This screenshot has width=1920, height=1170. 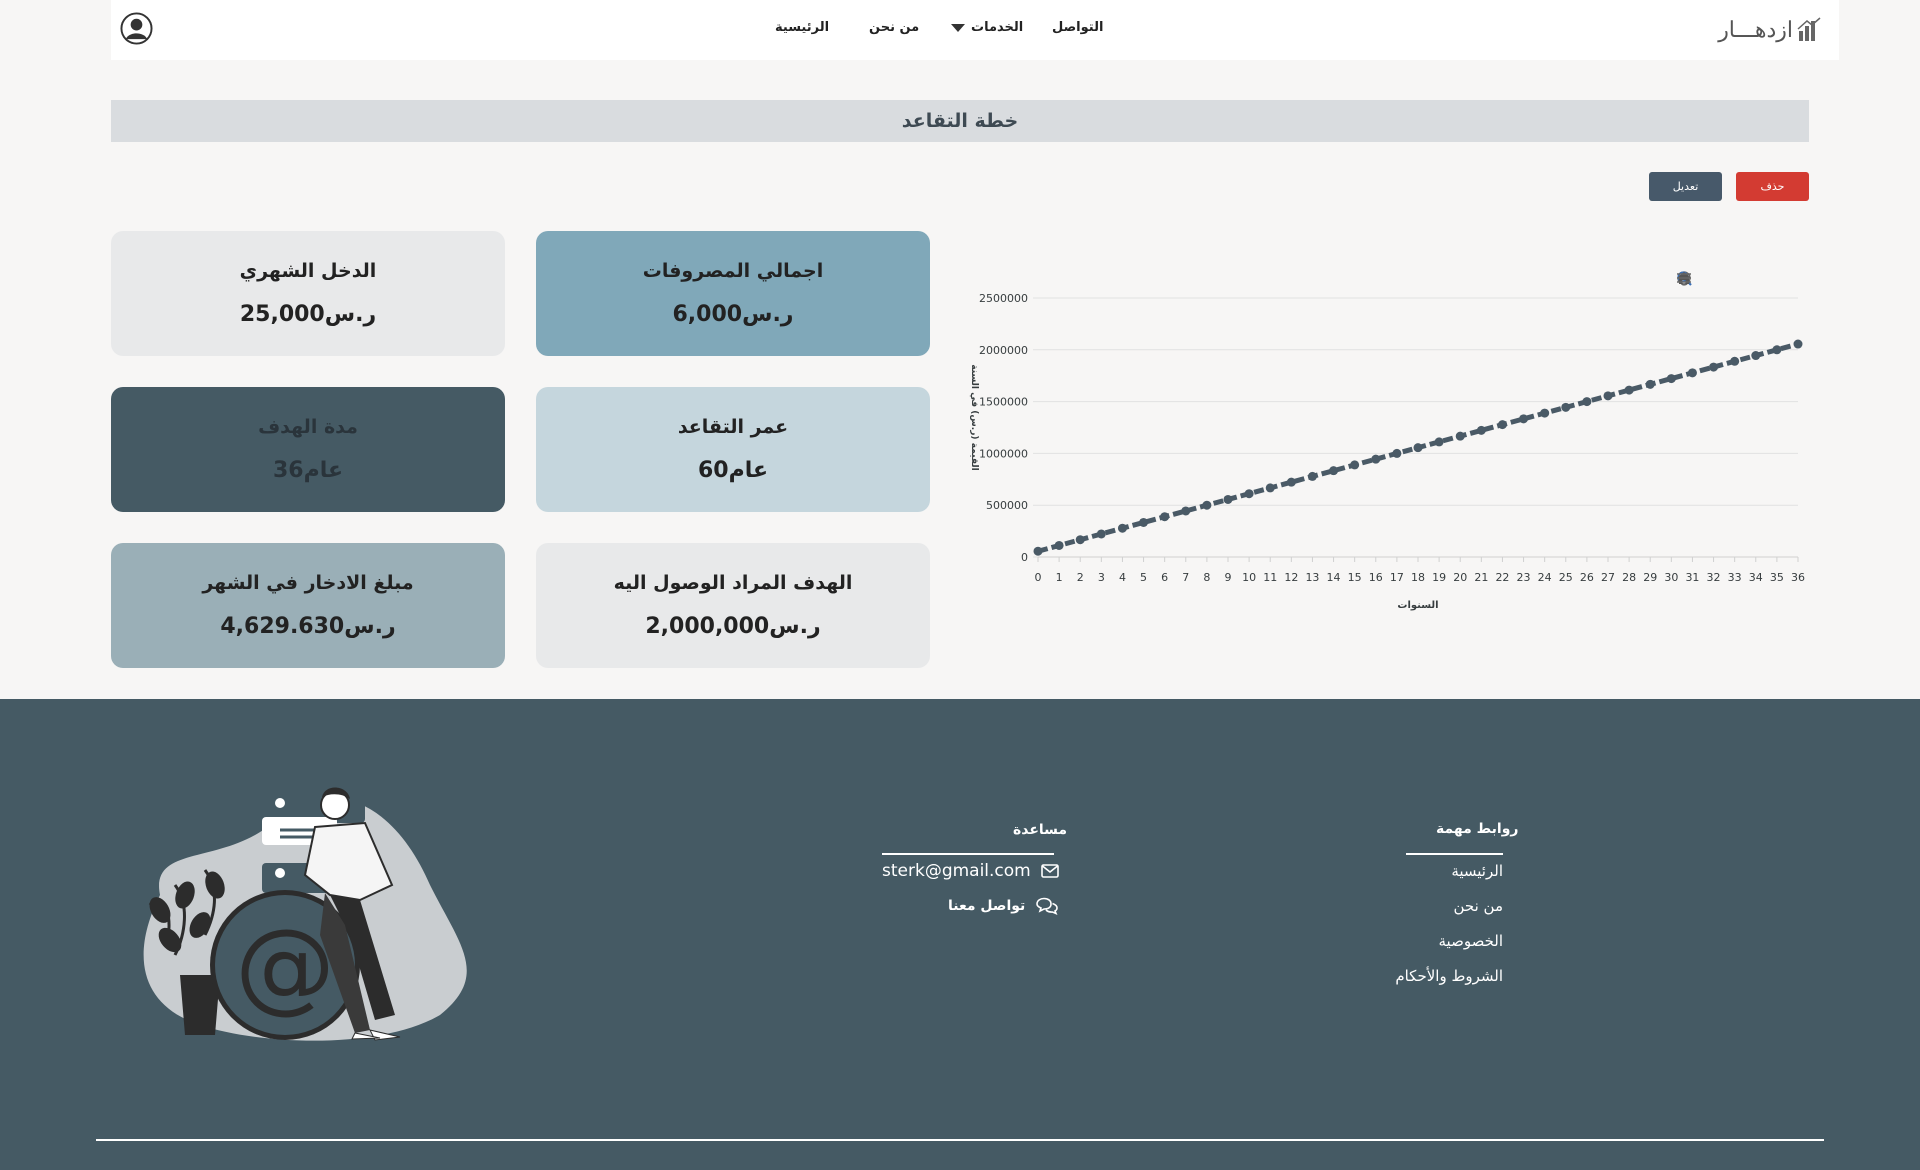 I want to click on delete-button: حذف, so click(x=1772, y=186).